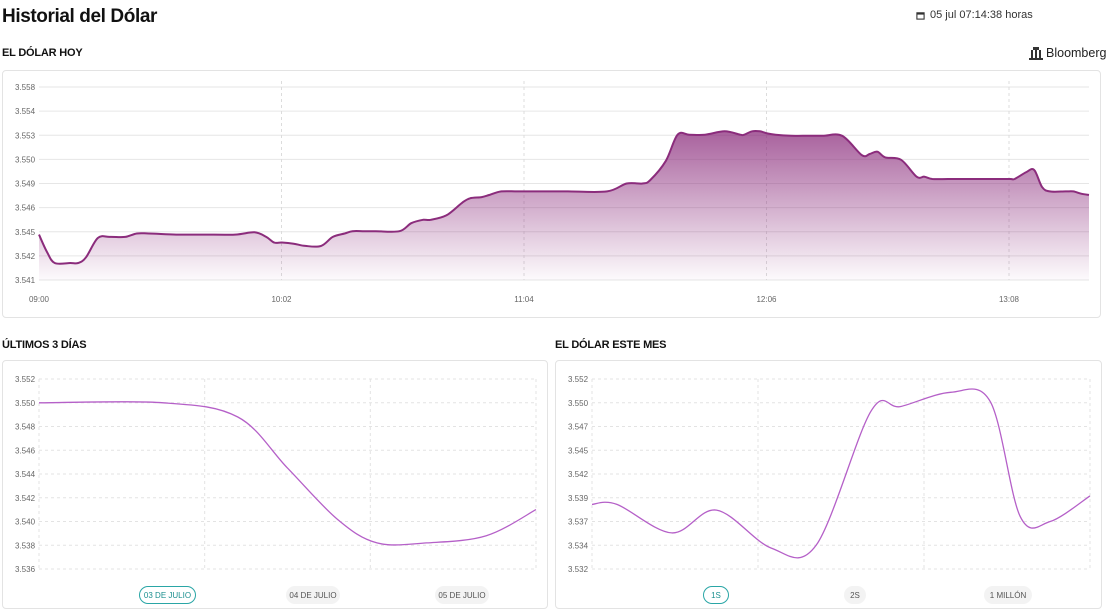 Image resolution: width=1113 pixels, height=615 pixels. Describe the element at coordinates (25, 427) in the screenshot. I see `y-tick-label: 3.548` at that location.